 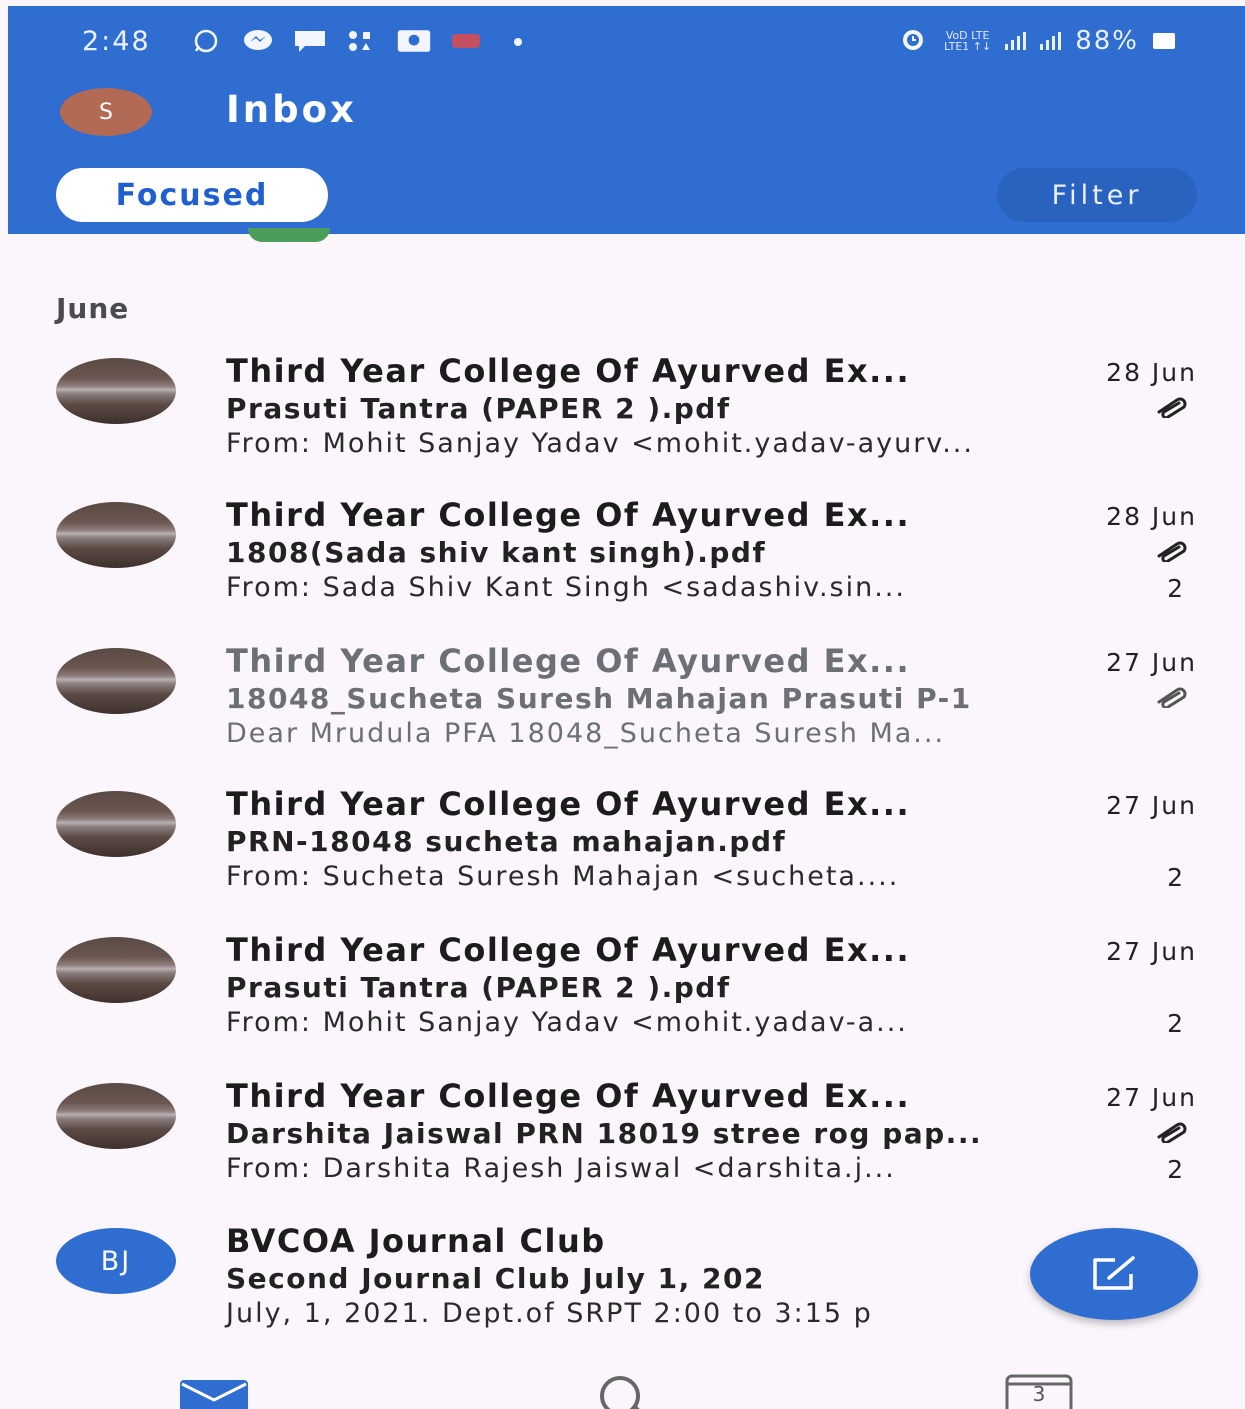 What do you see at coordinates (416, 1241) in the screenshot?
I see `message-sender: BVCOA Journal Club` at bounding box center [416, 1241].